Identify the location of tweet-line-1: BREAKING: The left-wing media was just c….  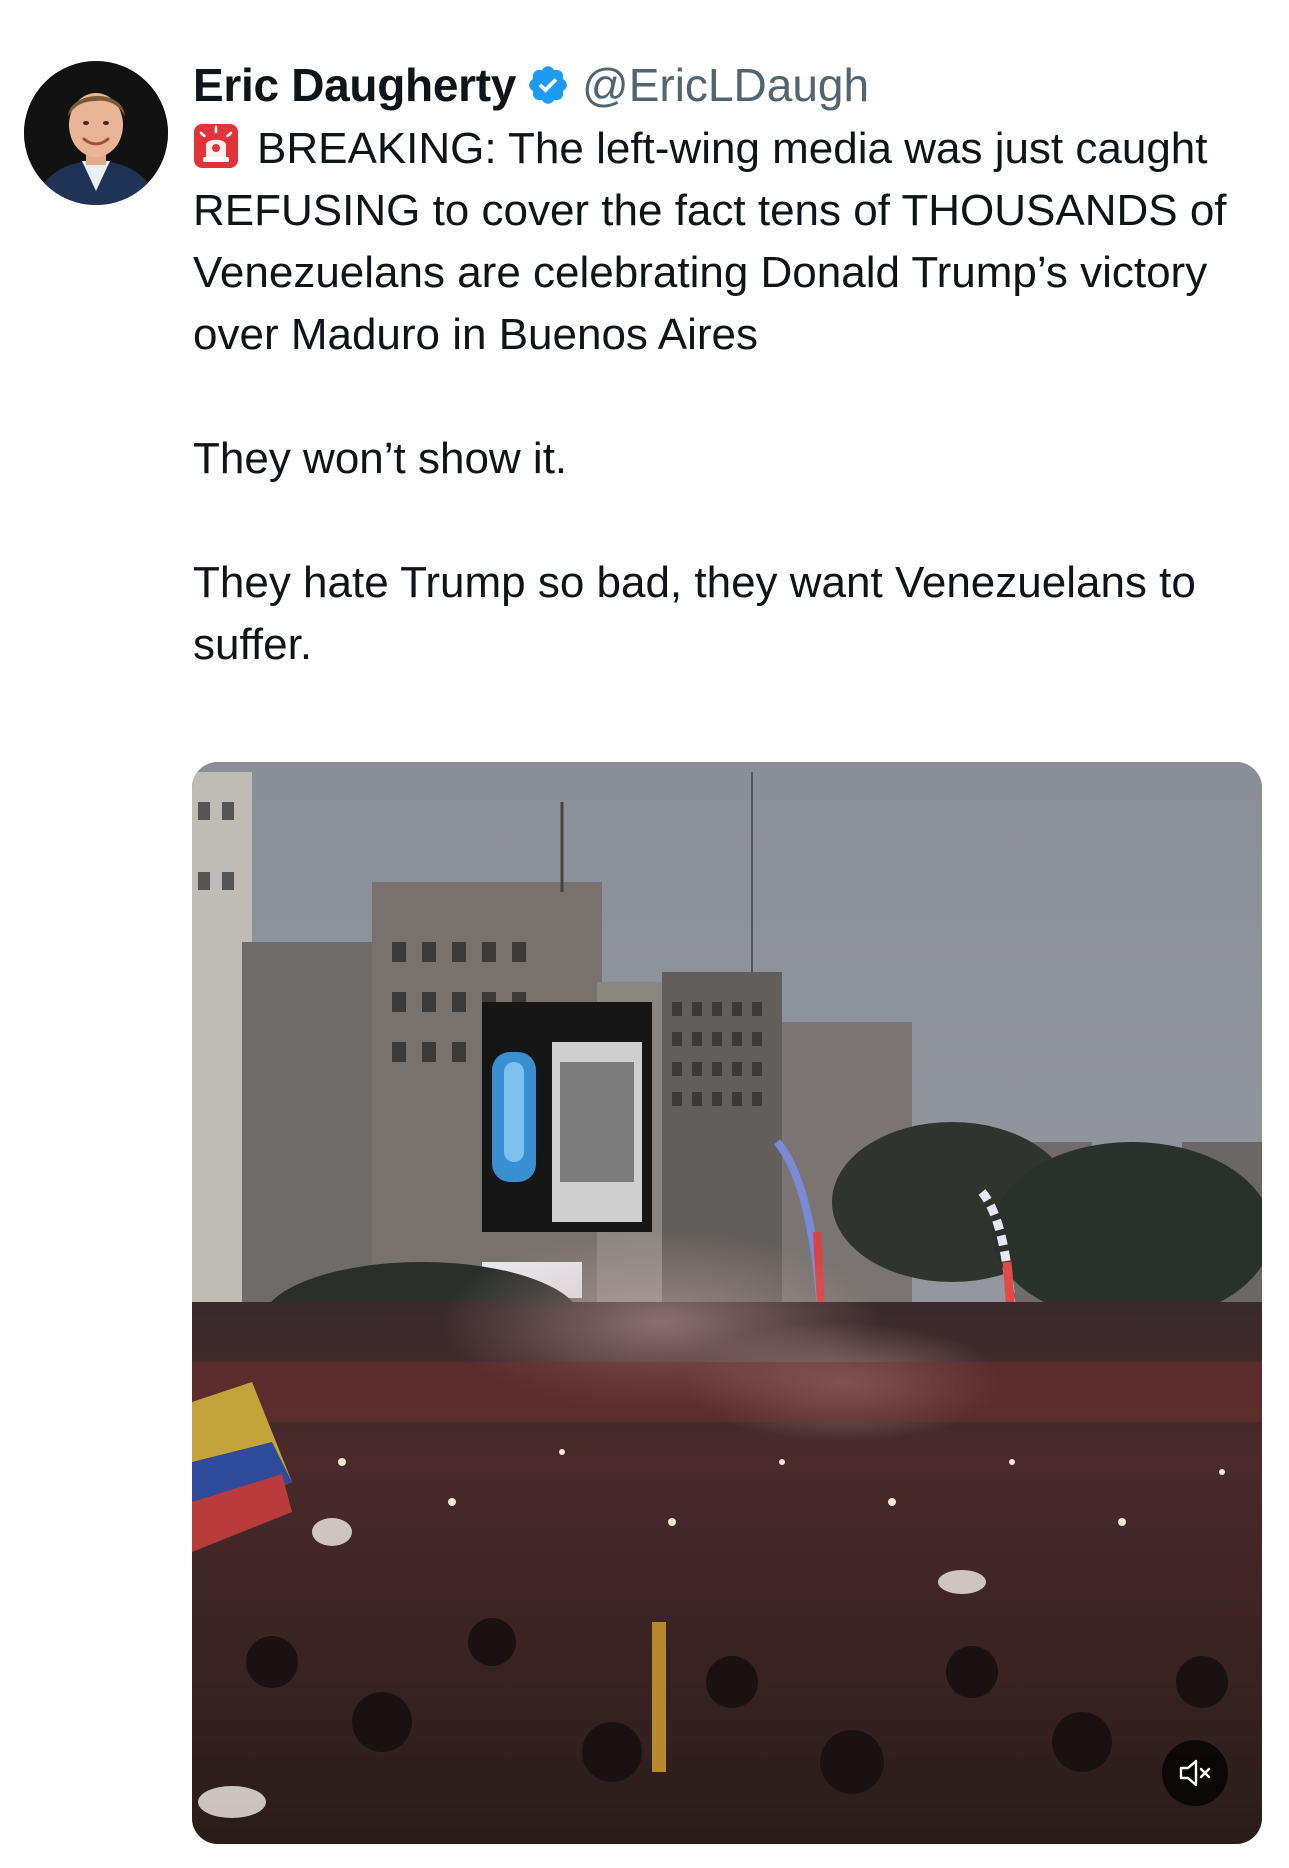
(710, 241).